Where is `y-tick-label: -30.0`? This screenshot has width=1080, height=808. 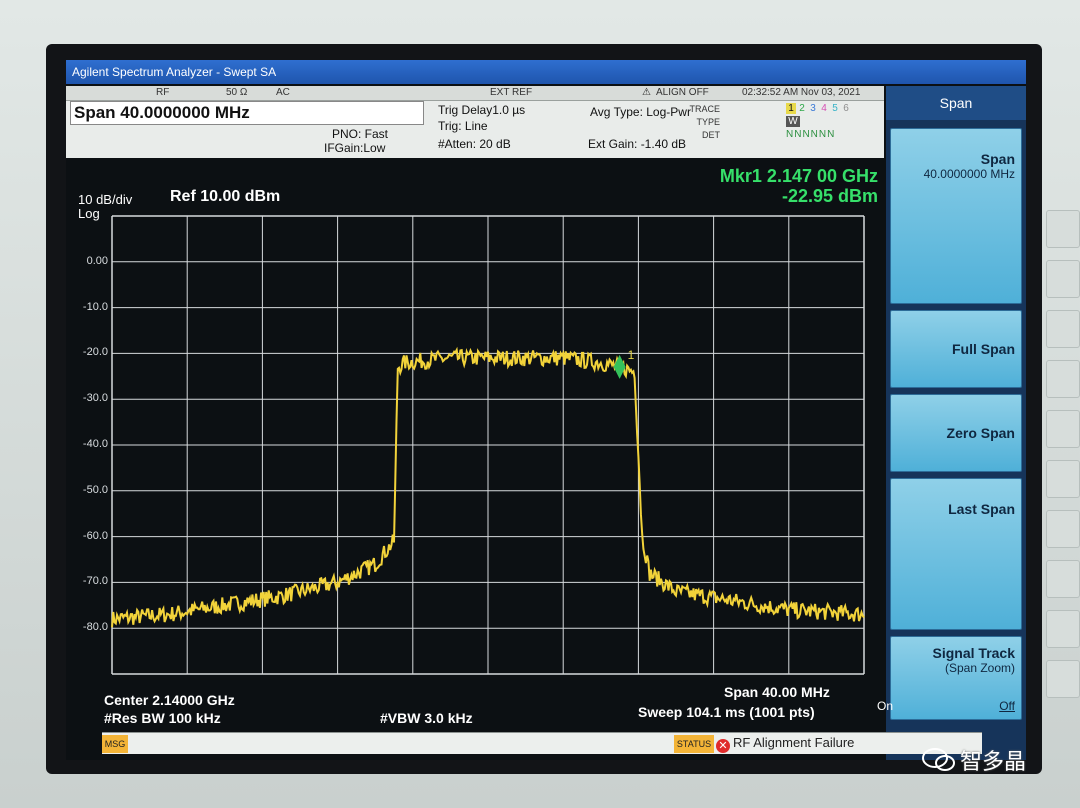 y-tick-label: -30.0 is located at coordinates (95, 398).